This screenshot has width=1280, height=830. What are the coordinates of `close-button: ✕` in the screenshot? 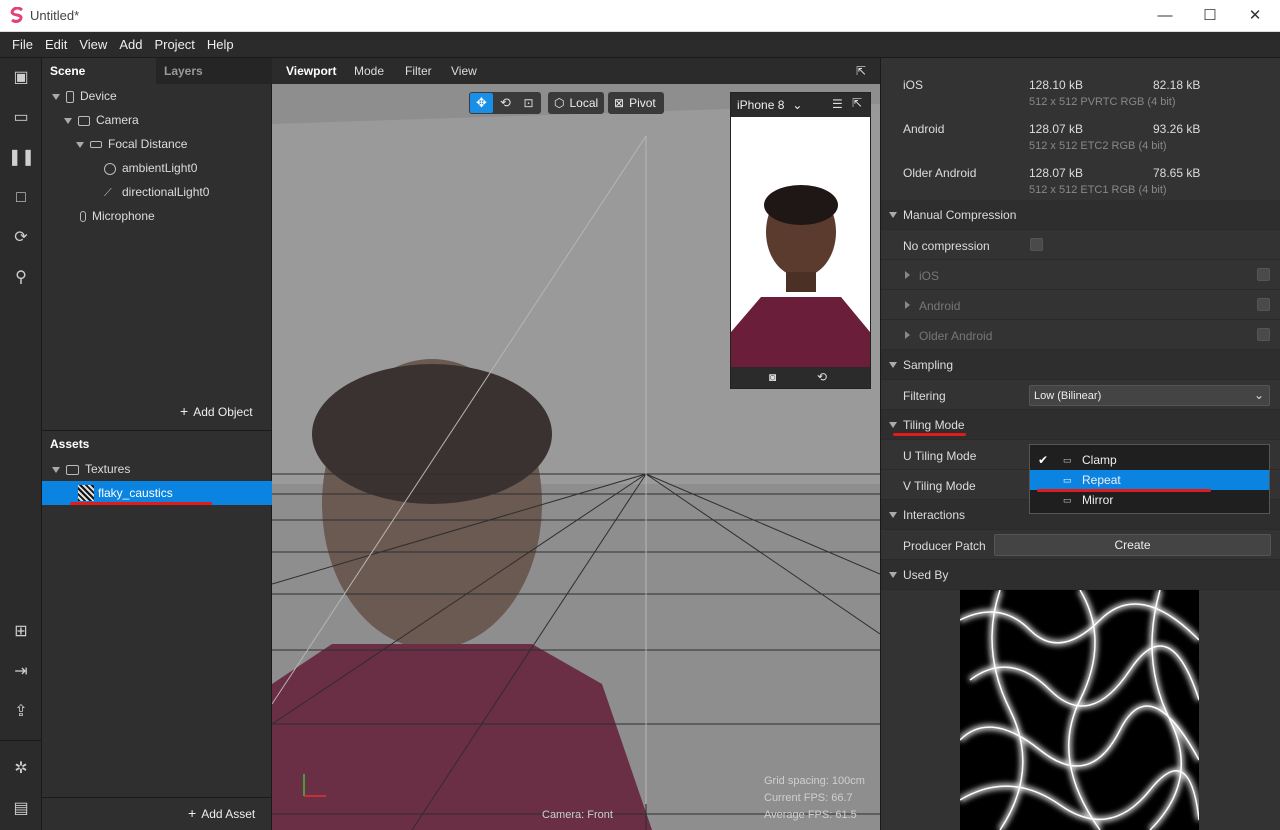 It's located at (1255, 16).